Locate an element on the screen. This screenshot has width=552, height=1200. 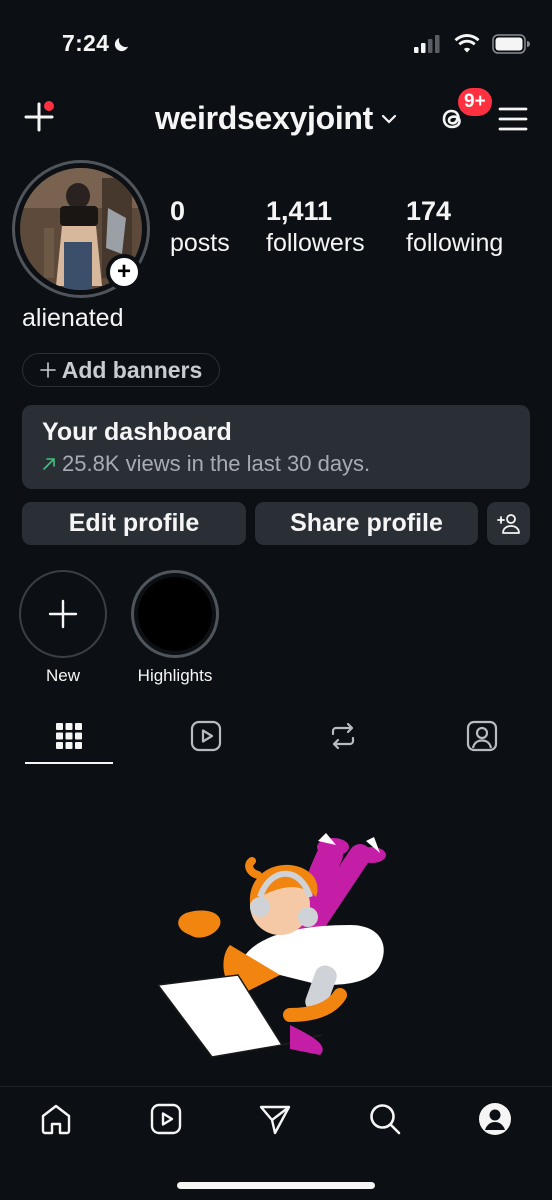
add-story-button: + is located at coordinates (124, 272).